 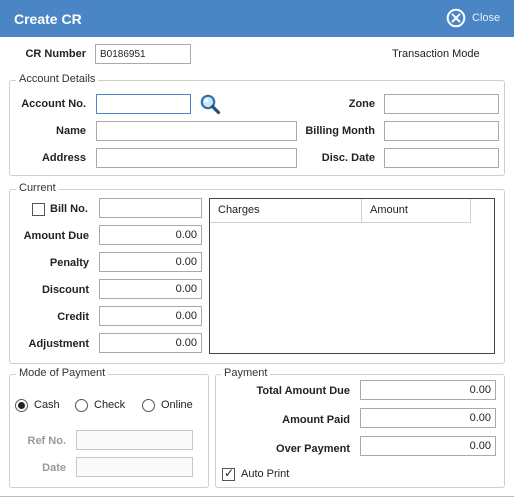 What do you see at coordinates (428, 418) in the screenshot?
I see `amount-paid-field` at bounding box center [428, 418].